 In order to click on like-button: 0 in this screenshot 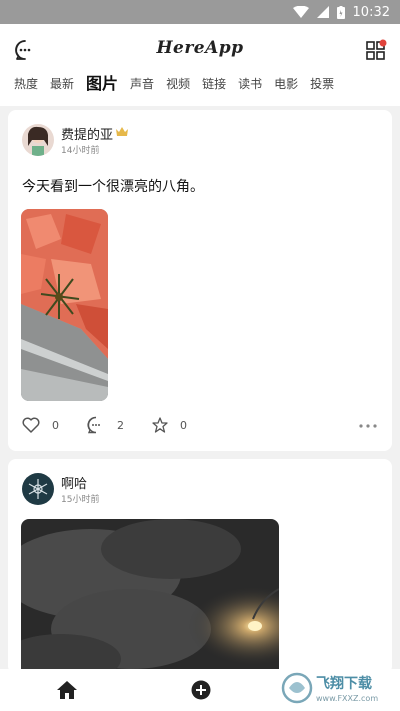, I will do `click(40, 425)`.